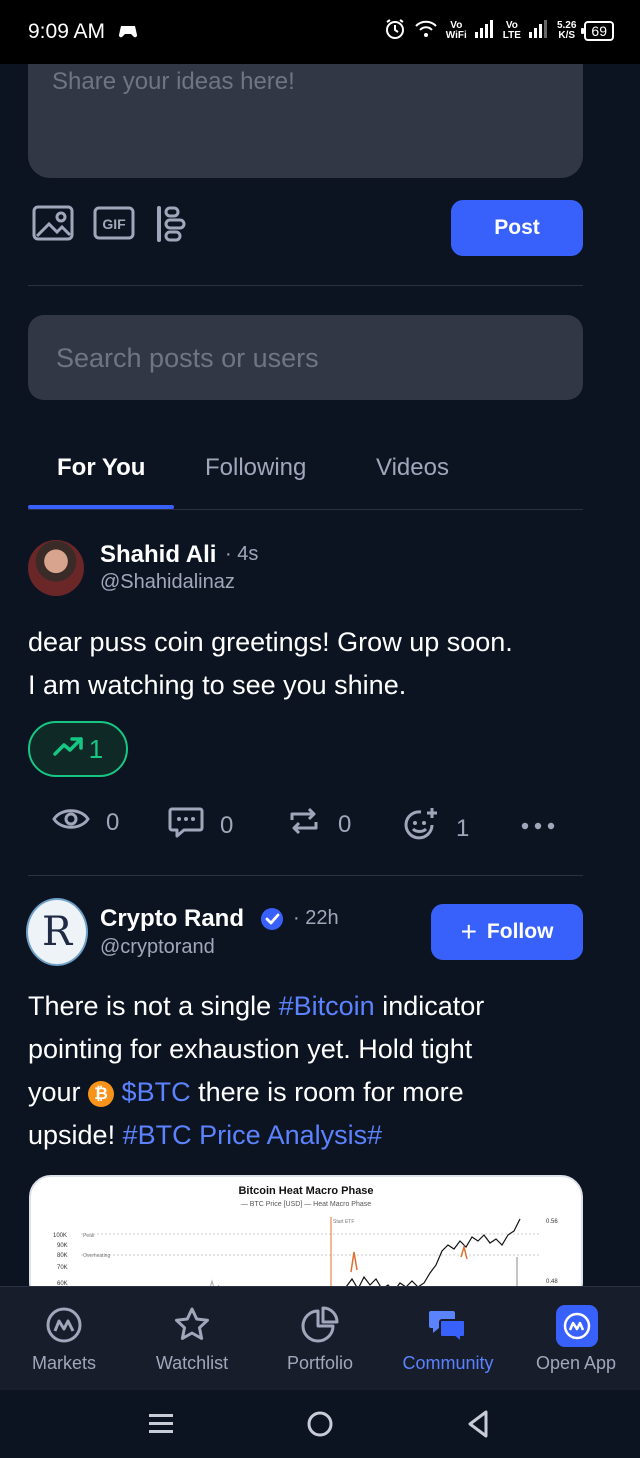 The height and width of the screenshot is (1458, 640). Describe the element at coordinates (412, 468) in the screenshot. I see `tab-videos: Videos` at that location.